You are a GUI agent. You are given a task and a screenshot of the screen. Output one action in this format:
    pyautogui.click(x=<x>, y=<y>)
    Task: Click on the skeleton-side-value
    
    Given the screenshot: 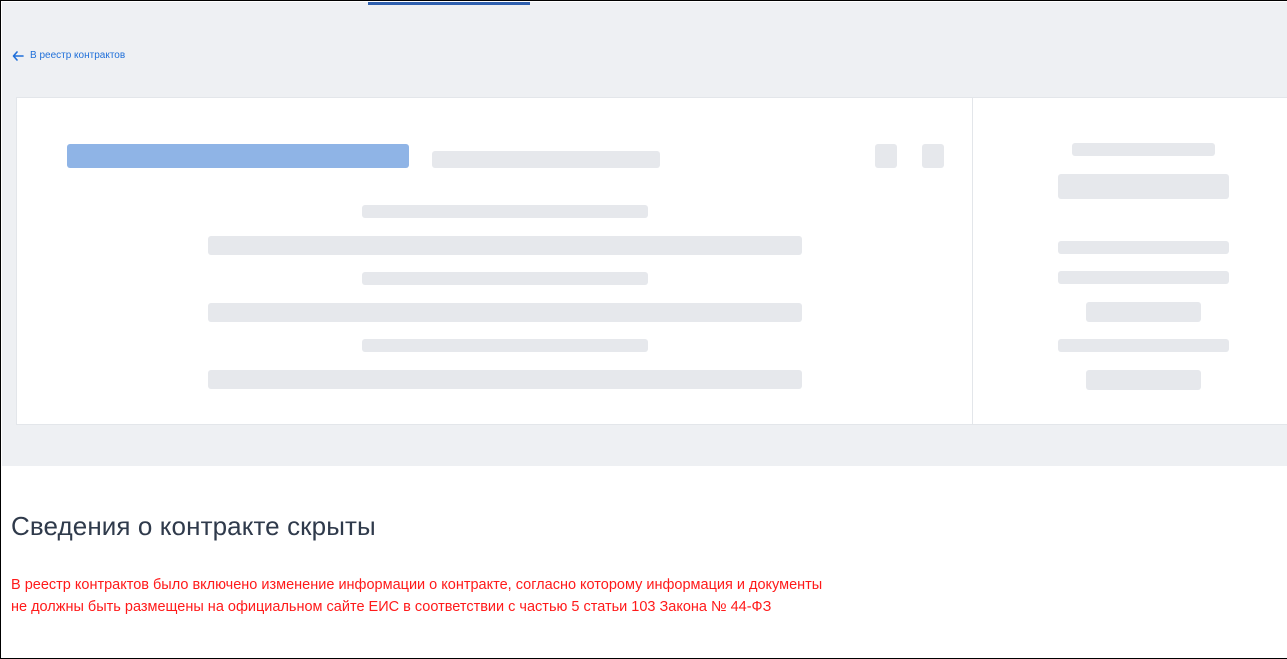 What is the action you would take?
    pyautogui.click(x=1143, y=186)
    